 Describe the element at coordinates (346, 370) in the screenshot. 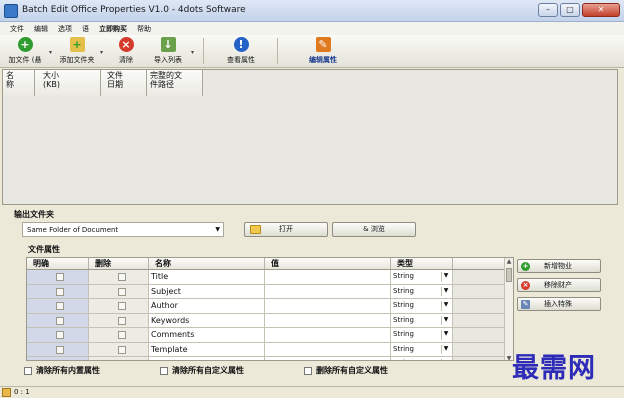

I see `delete-custom-checkbox: 删除所有自定义属性` at that location.